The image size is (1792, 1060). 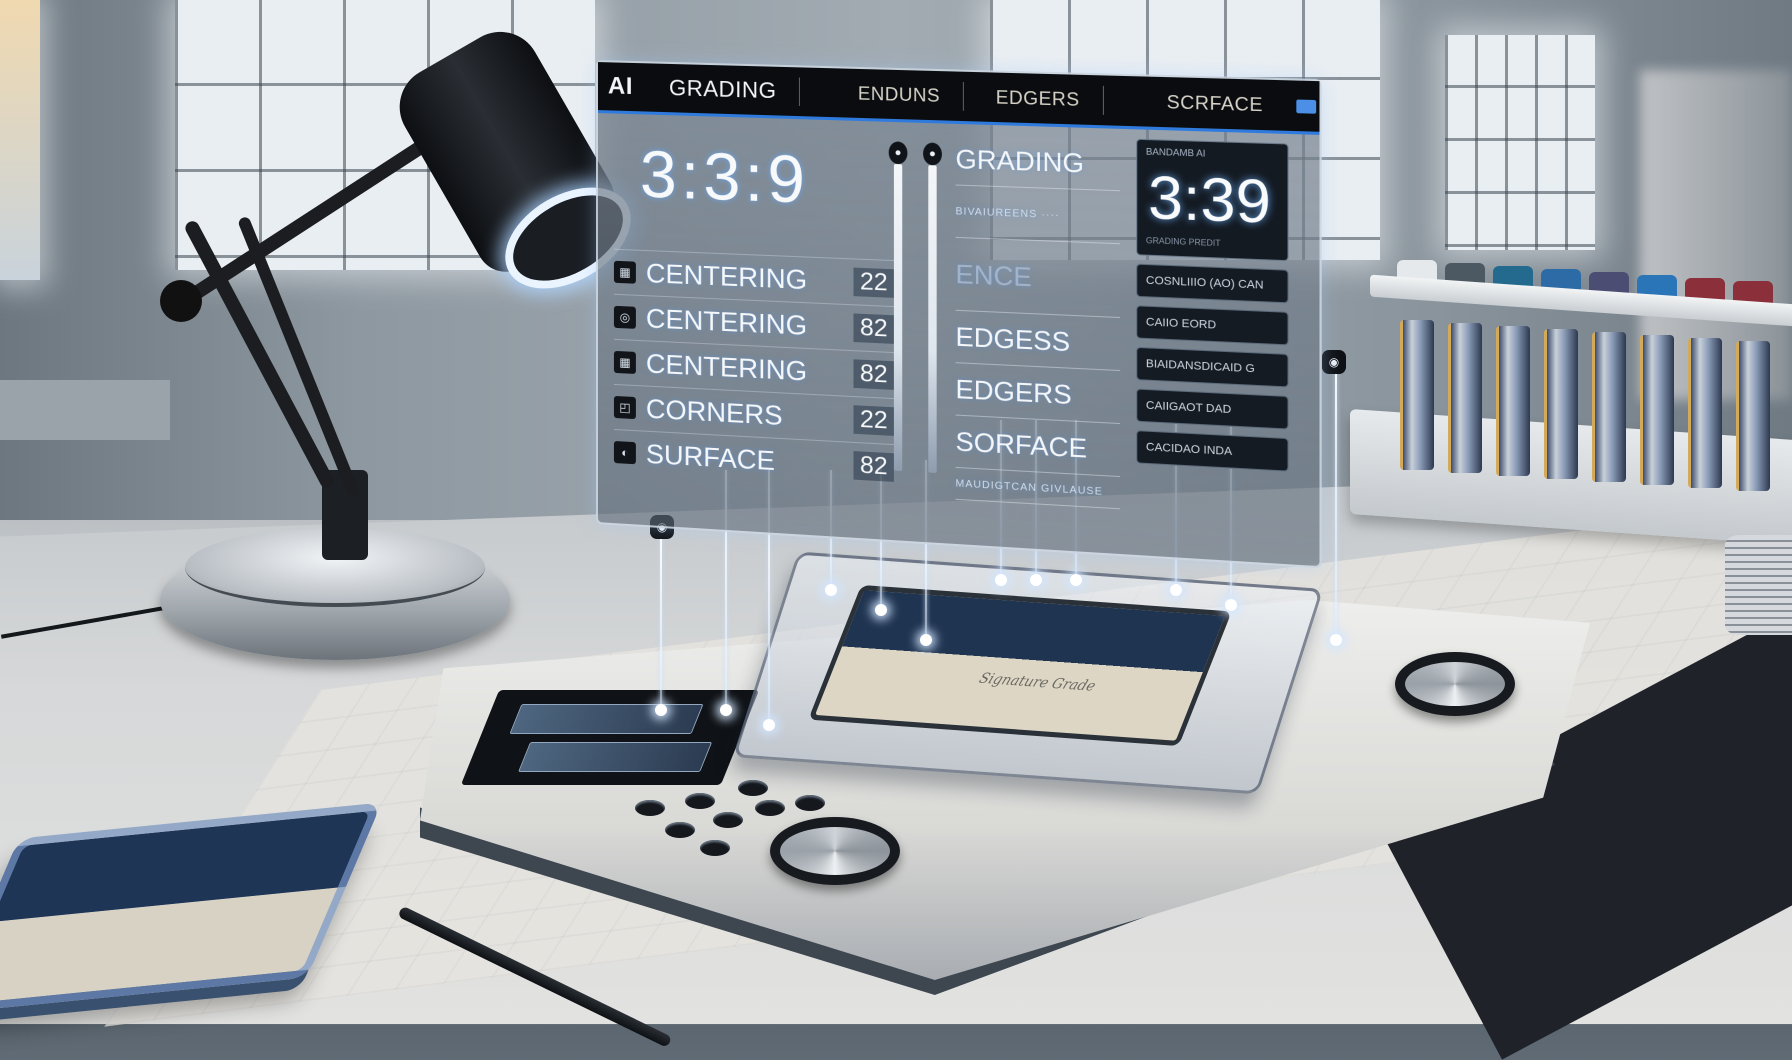 I want to click on surface-icon: ◐, so click(x=624, y=452).